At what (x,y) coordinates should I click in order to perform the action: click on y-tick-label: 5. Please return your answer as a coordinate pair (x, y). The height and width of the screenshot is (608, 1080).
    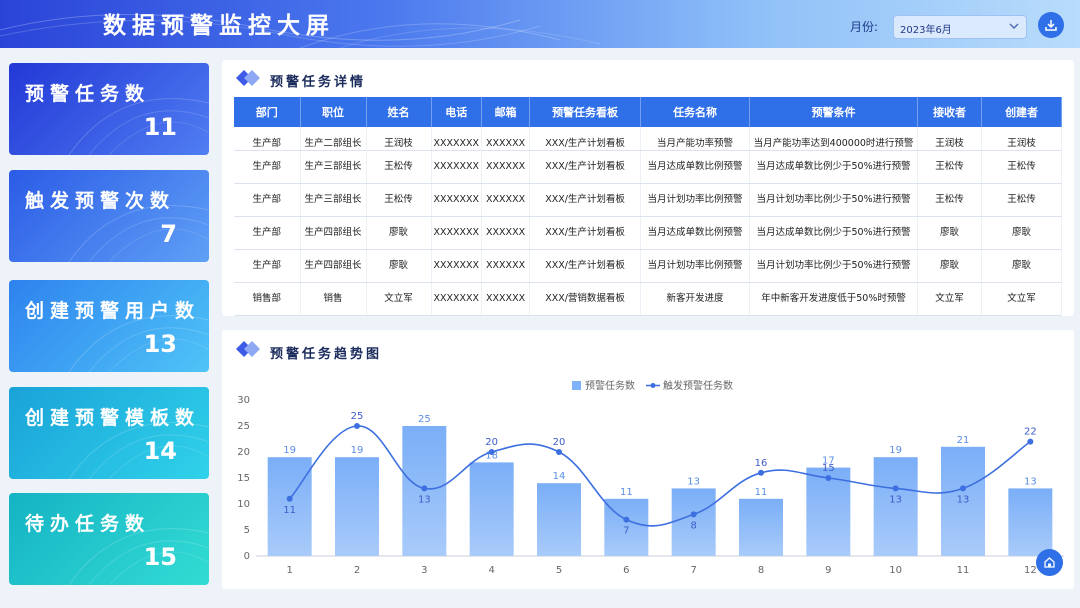
    Looking at the image, I should click on (247, 530).